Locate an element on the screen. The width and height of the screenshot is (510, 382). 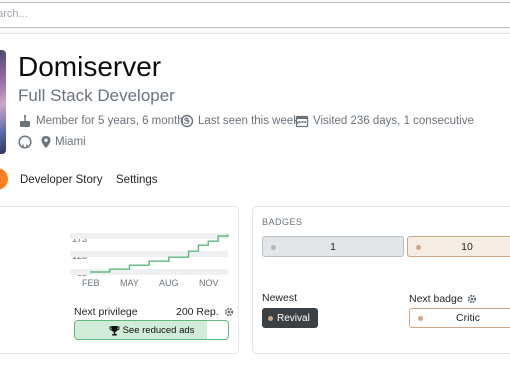
visited: Visited 236 days, 1 consecutive is located at coordinates (384, 121).